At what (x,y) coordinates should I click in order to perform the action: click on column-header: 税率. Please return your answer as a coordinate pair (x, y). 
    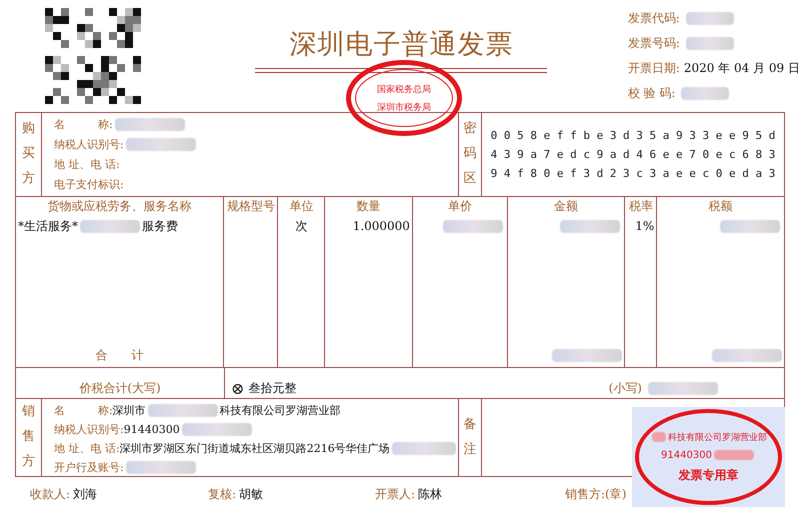
    Looking at the image, I should click on (640, 206).